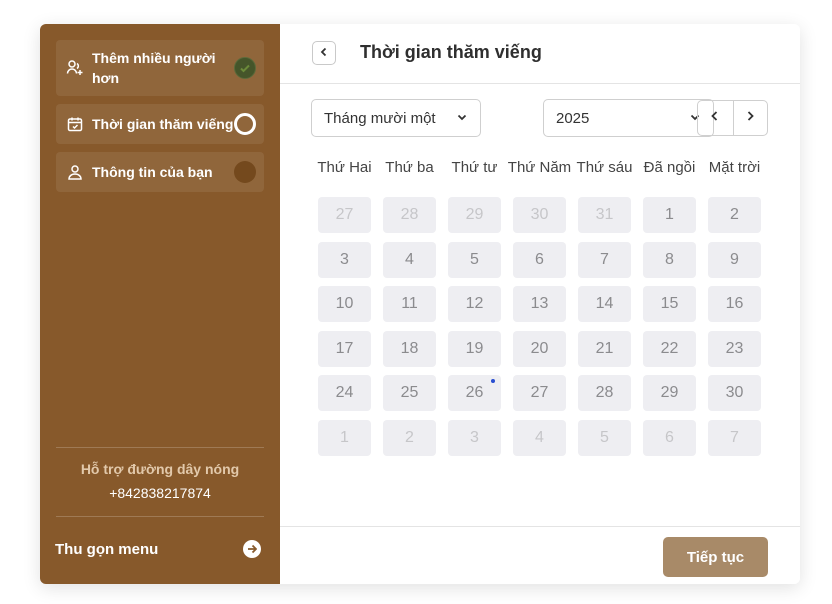 The width and height of the screenshot is (832, 604). I want to click on month-select-value: Tháng mười một, so click(380, 118).